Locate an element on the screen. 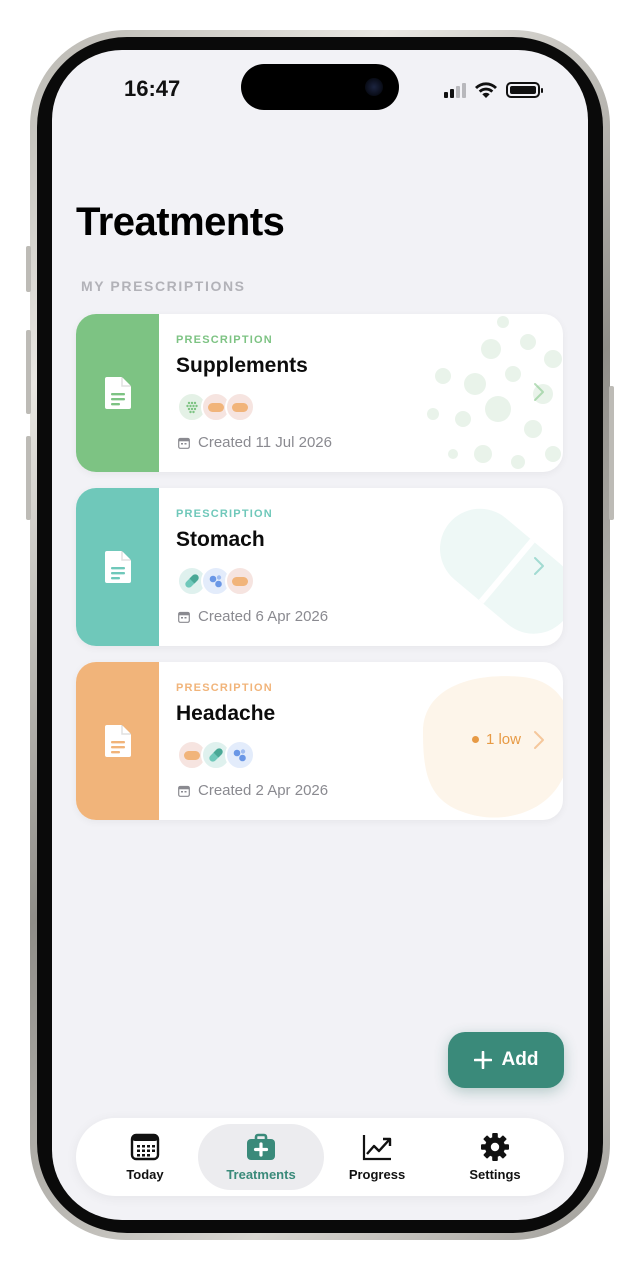  status-time: 16:47 is located at coordinates (152, 88).